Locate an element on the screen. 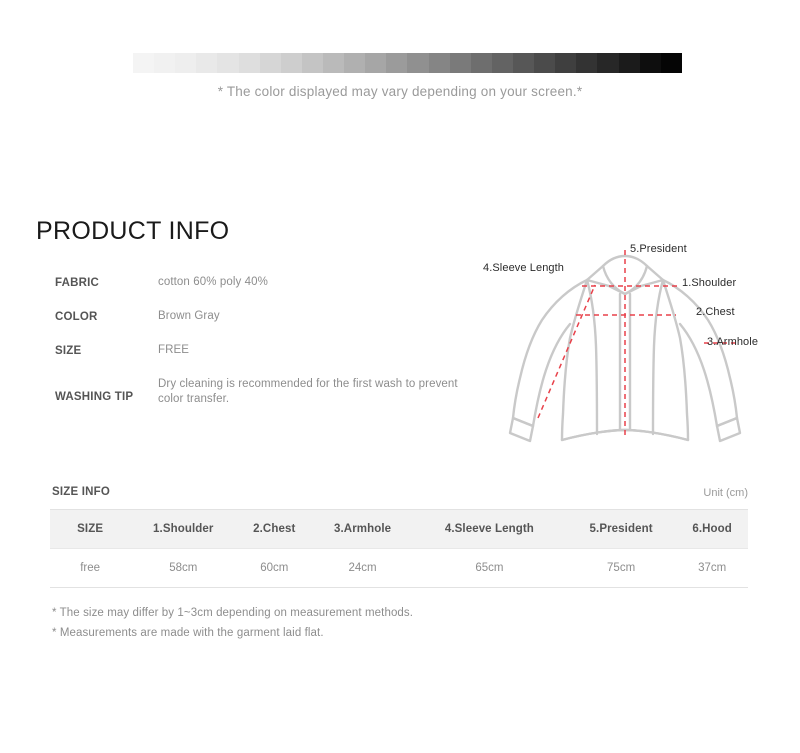 The image size is (800, 753). size-table-header-size: SIZE is located at coordinates (90, 529).